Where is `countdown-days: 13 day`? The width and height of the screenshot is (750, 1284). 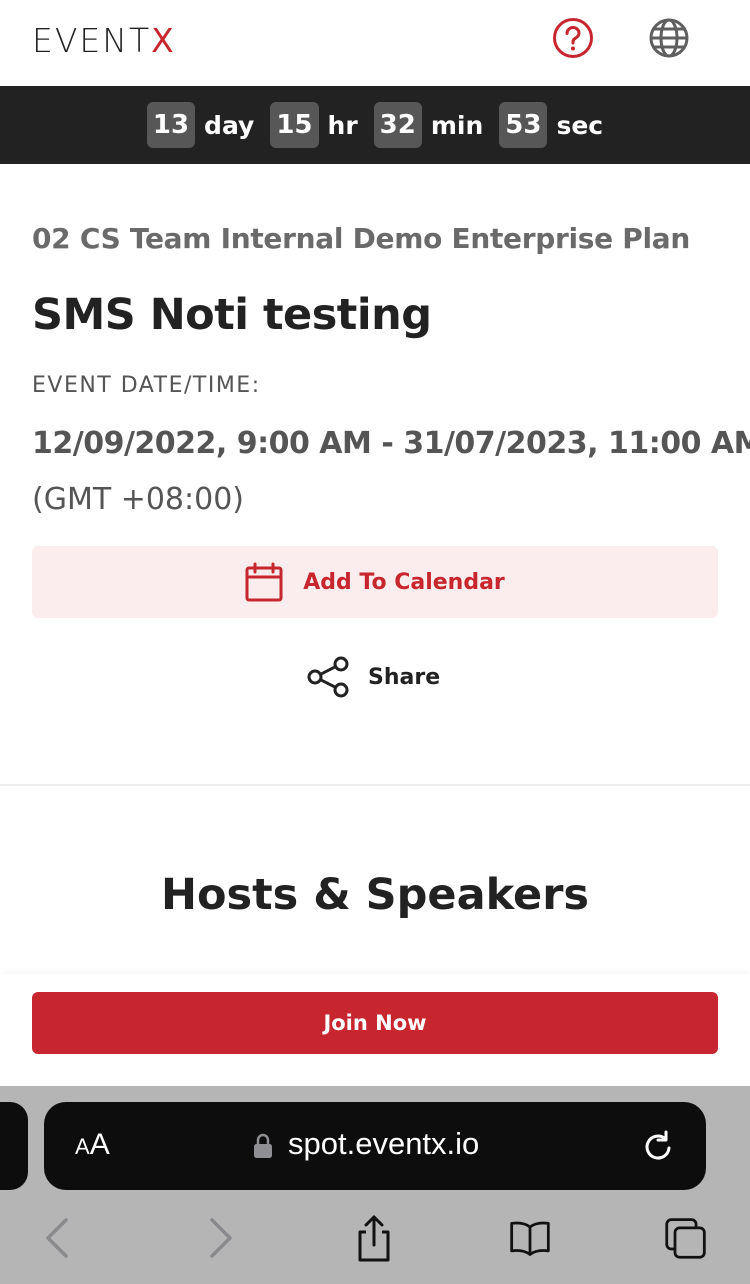
countdown-days: 13 day is located at coordinates (200, 125).